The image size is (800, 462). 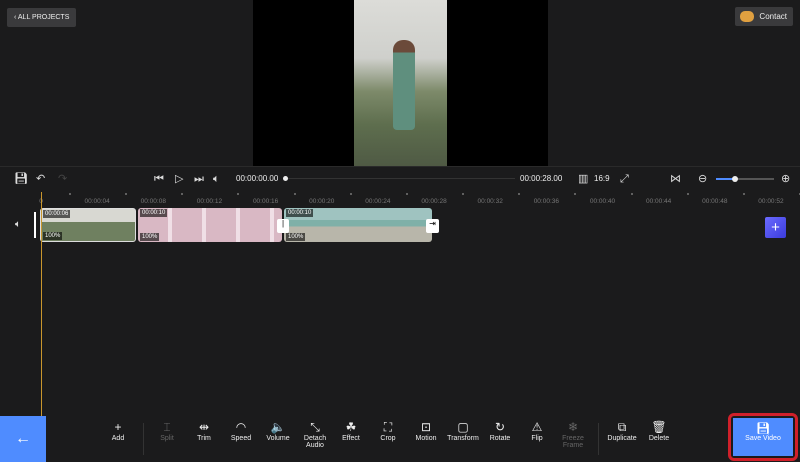 I want to click on ruler-tick-label: 00:00:52, so click(x=771, y=201).